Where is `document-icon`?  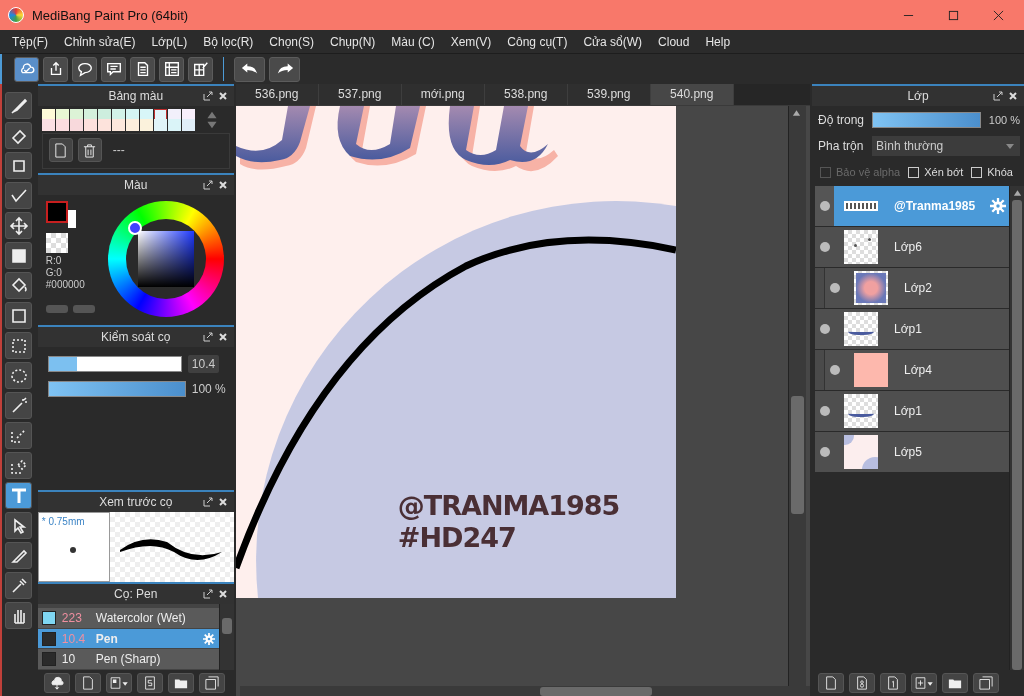
document-icon is located at coordinates (142, 69).